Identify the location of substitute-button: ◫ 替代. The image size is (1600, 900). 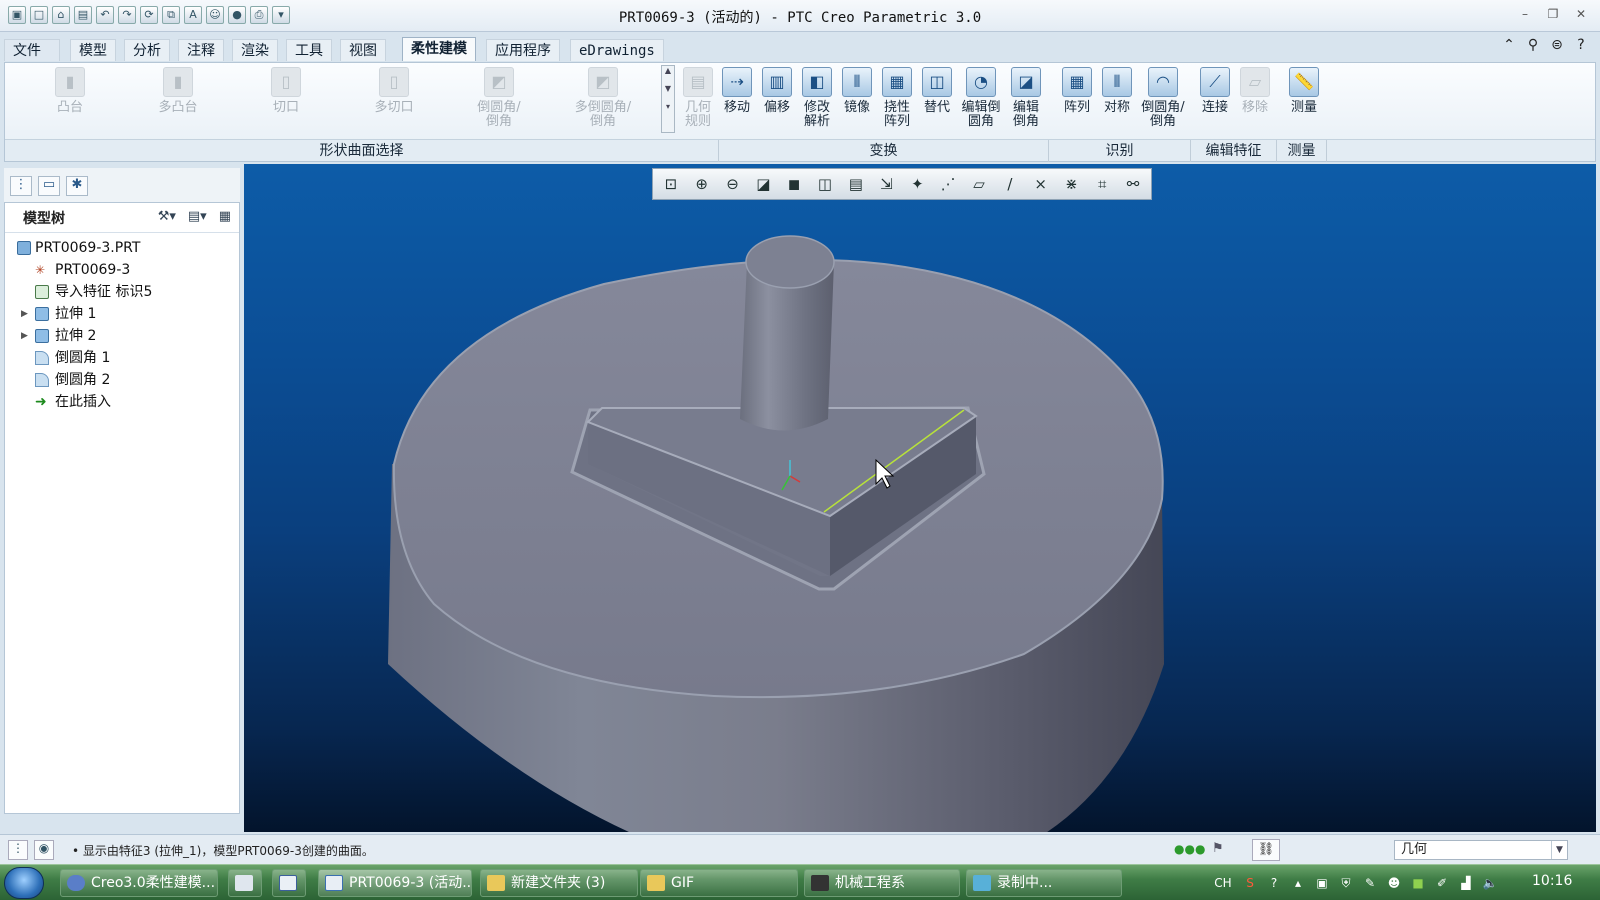
(937, 100).